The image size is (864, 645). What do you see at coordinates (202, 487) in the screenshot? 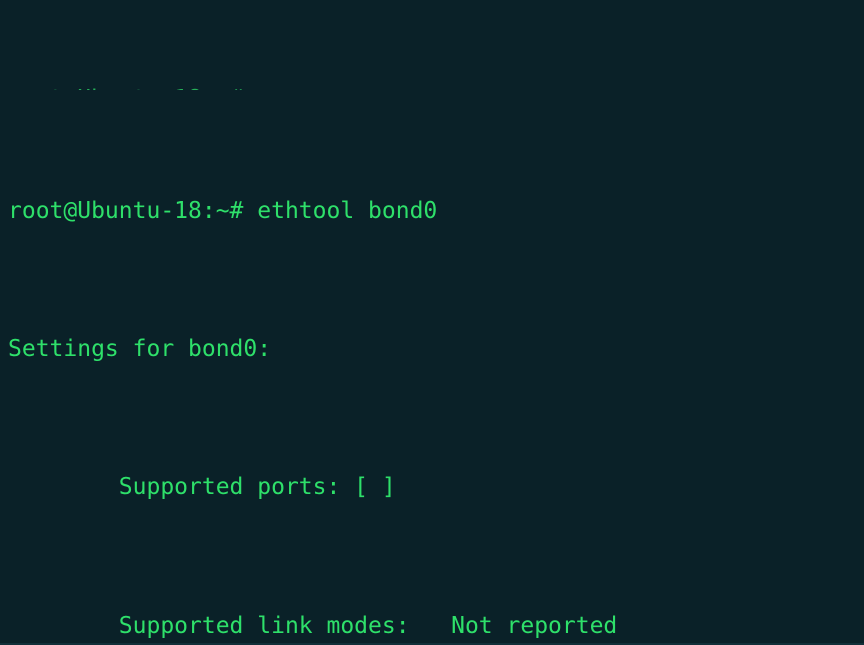
I see `terminal-line-supported-ports: Supported ports: [ ]` at bounding box center [202, 487].